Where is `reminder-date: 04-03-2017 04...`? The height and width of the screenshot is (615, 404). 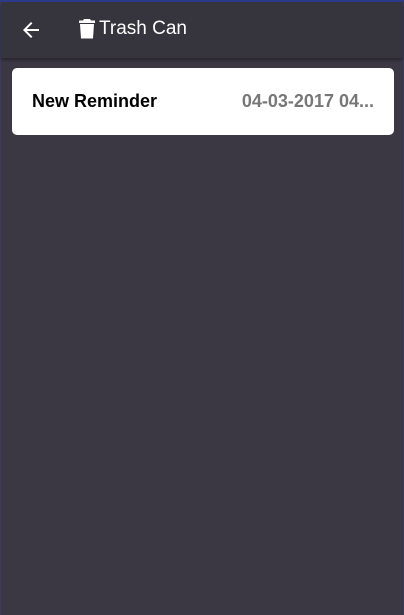 reminder-date: 04-03-2017 04... is located at coordinates (307, 101).